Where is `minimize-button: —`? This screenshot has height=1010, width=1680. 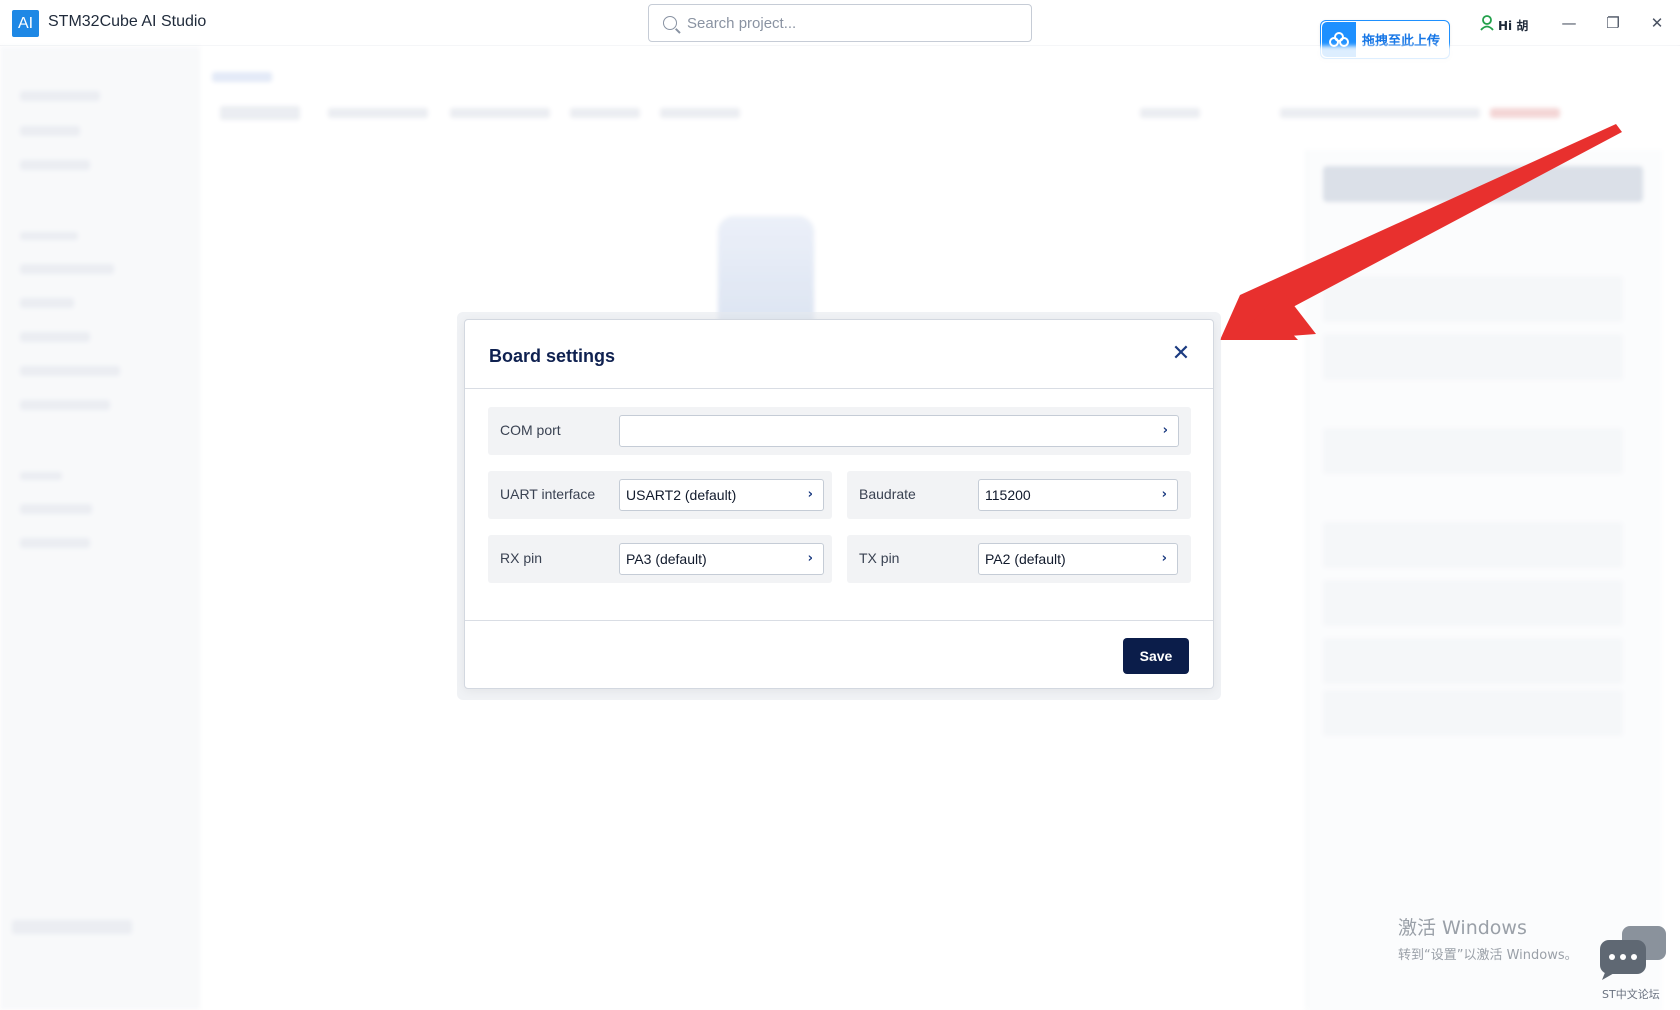 minimize-button: — is located at coordinates (1569, 23).